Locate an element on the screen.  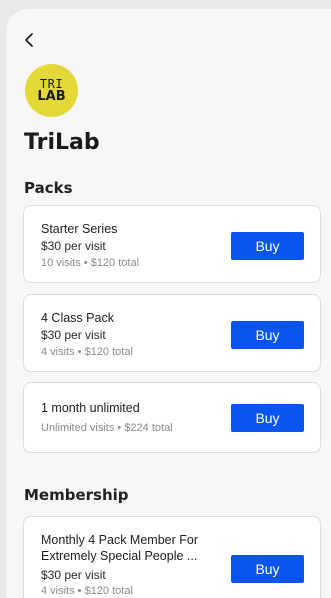
pack-meta: Unlimited visits • $224 total is located at coordinates (107, 428).